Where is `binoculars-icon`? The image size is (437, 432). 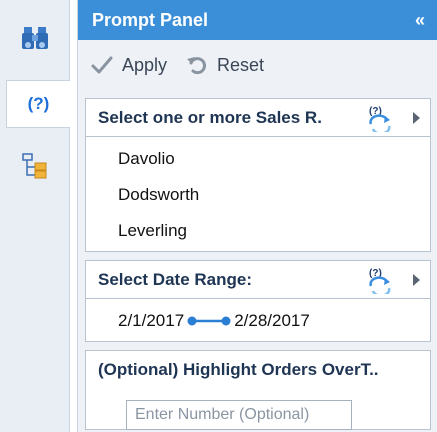
binoculars-icon is located at coordinates (35, 38).